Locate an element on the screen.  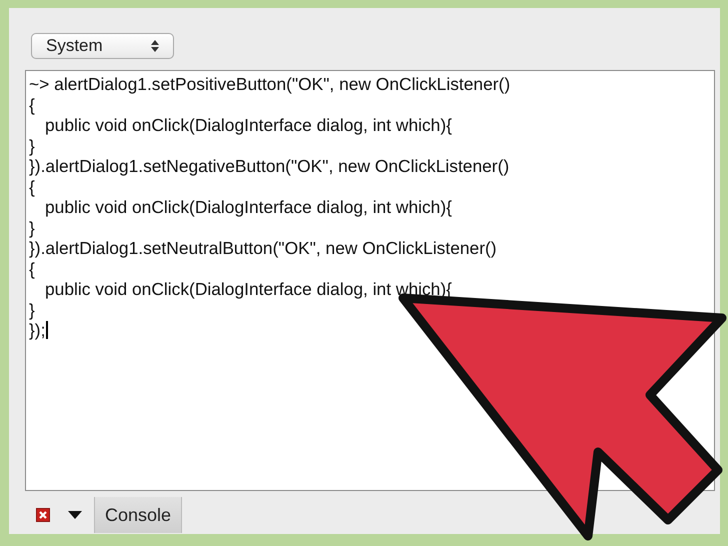
system-dropdown: System is located at coordinates (102, 46).